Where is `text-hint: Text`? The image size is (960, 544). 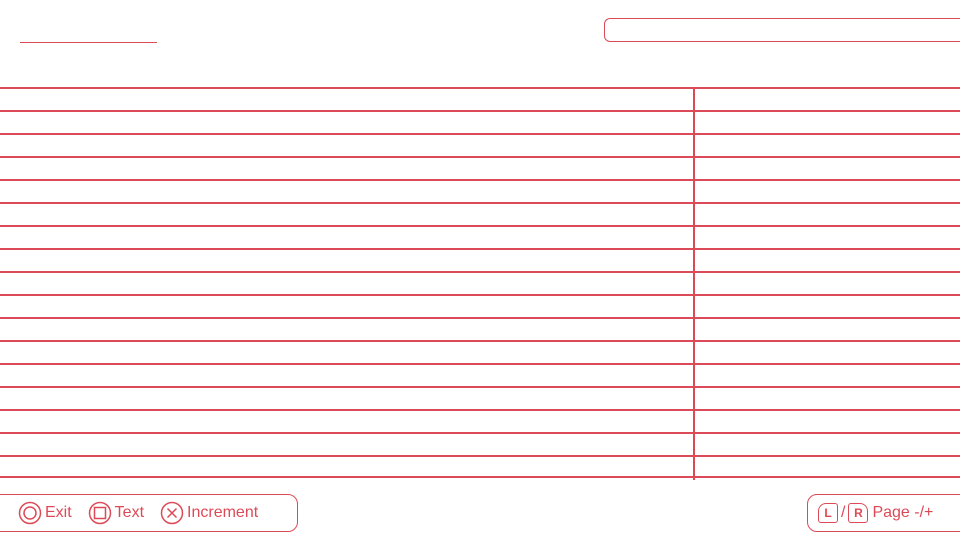 text-hint: Text is located at coordinates (116, 513).